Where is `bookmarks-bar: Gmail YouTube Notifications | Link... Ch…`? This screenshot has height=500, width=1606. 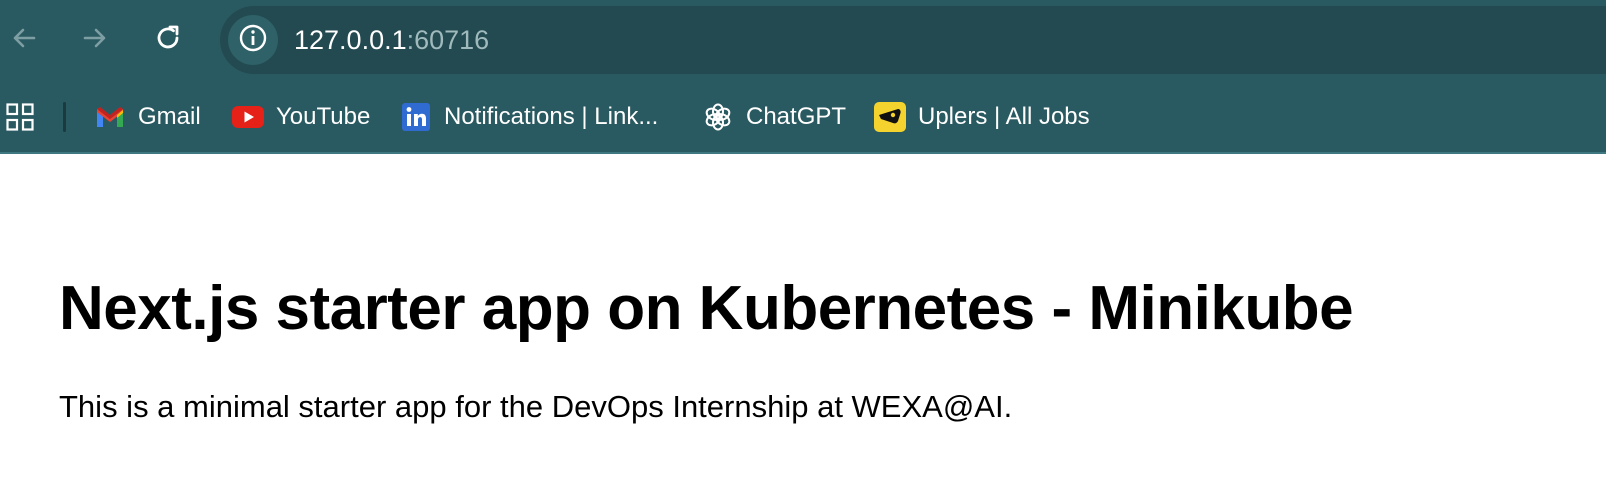 bookmarks-bar: Gmail YouTube Notifications | Link... Ch… is located at coordinates (803, 118).